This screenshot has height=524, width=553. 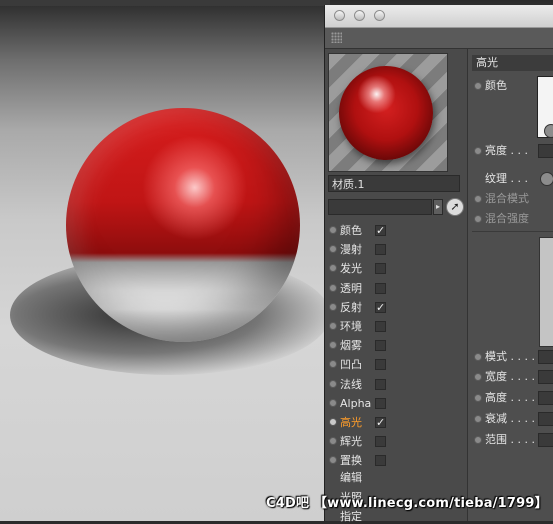 I want to click on mode-label: 模式 . . . ., so click(x=510, y=356).